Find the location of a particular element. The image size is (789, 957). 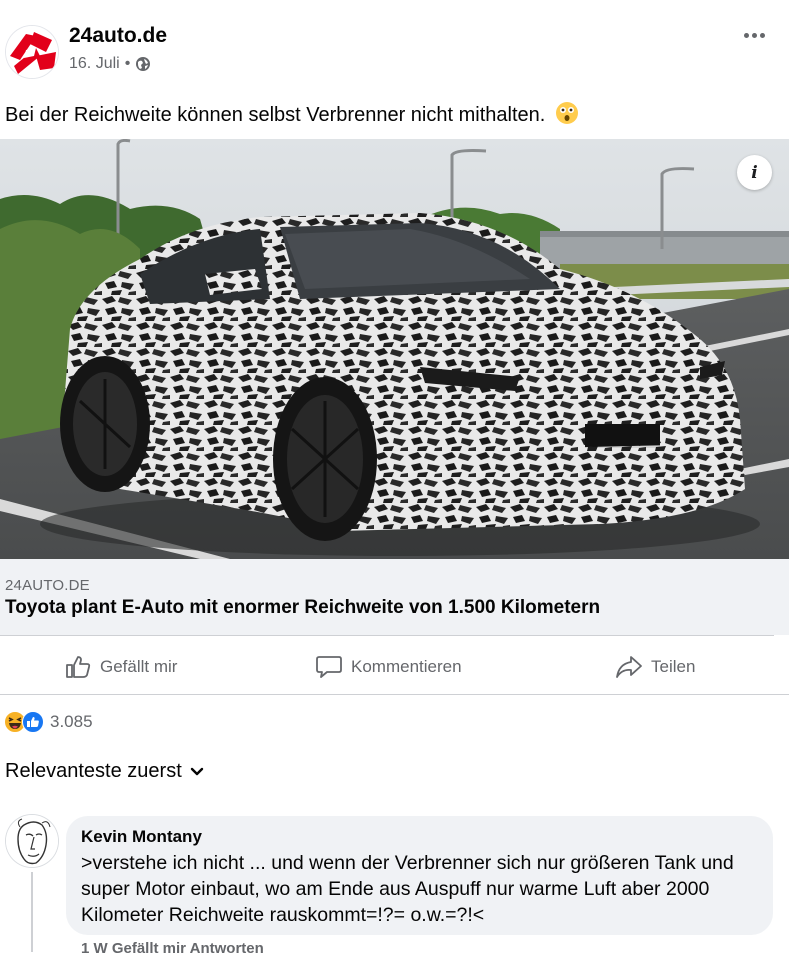

info-button: i is located at coordinates (754, 172).